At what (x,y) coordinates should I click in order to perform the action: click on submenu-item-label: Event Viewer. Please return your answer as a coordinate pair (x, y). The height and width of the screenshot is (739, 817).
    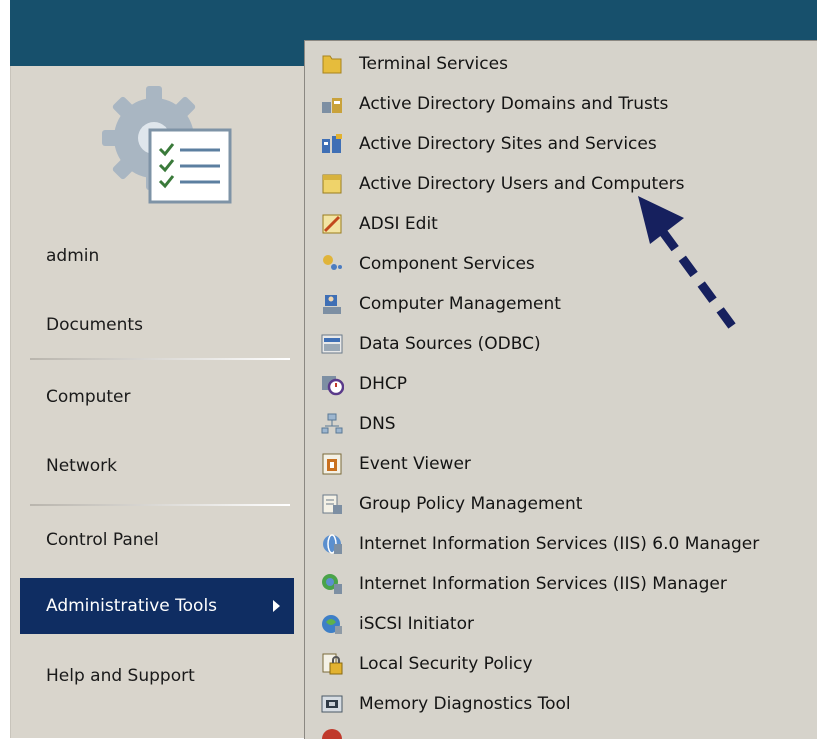
    Looking at the image, I should click on (415, 464).